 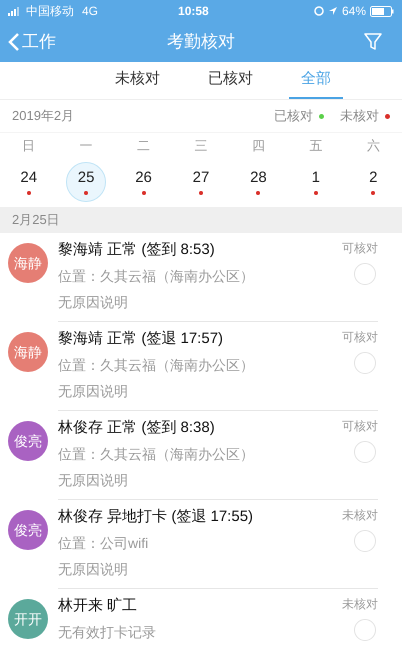 I want to click on location-icon, so click(x=333, y=11).